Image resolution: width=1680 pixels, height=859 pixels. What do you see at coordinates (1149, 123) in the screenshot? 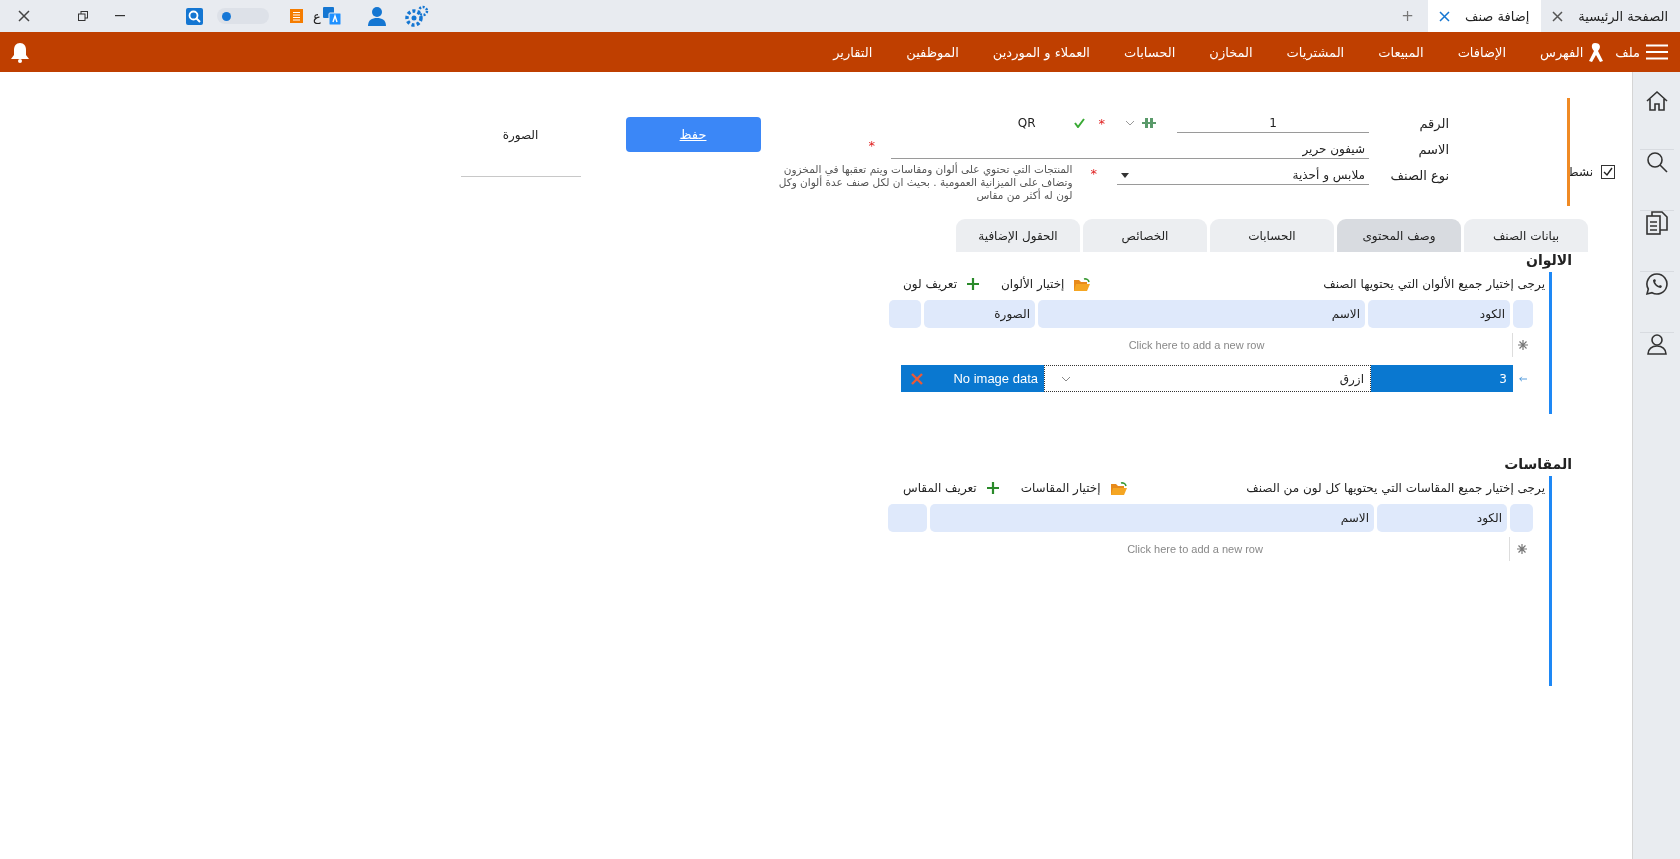
I see `bars-icon` at bounding box center [1149, 123].